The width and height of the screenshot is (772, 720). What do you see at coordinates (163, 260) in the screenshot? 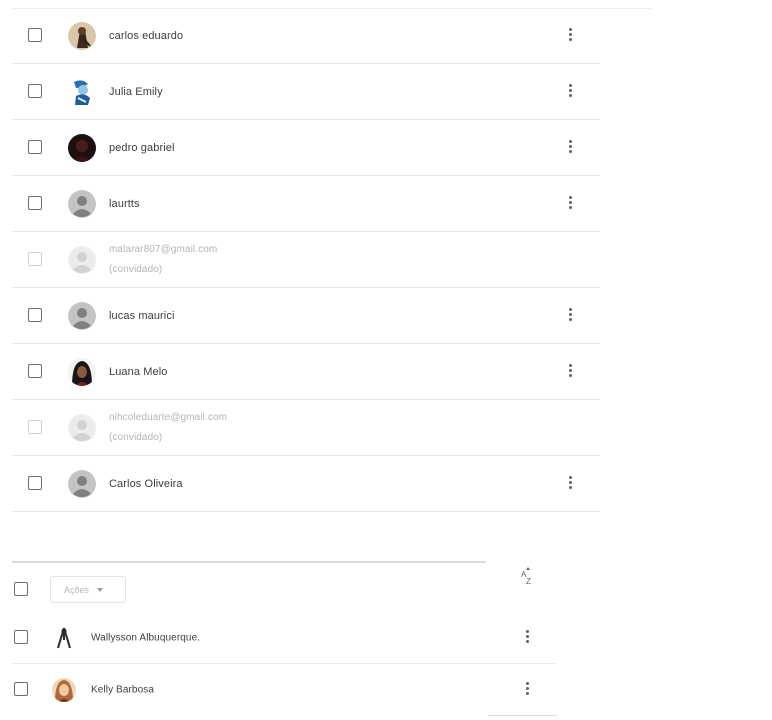
I see `guest-info: malarar807@gmail.com (convidado)` at bounding box center [163, 260].